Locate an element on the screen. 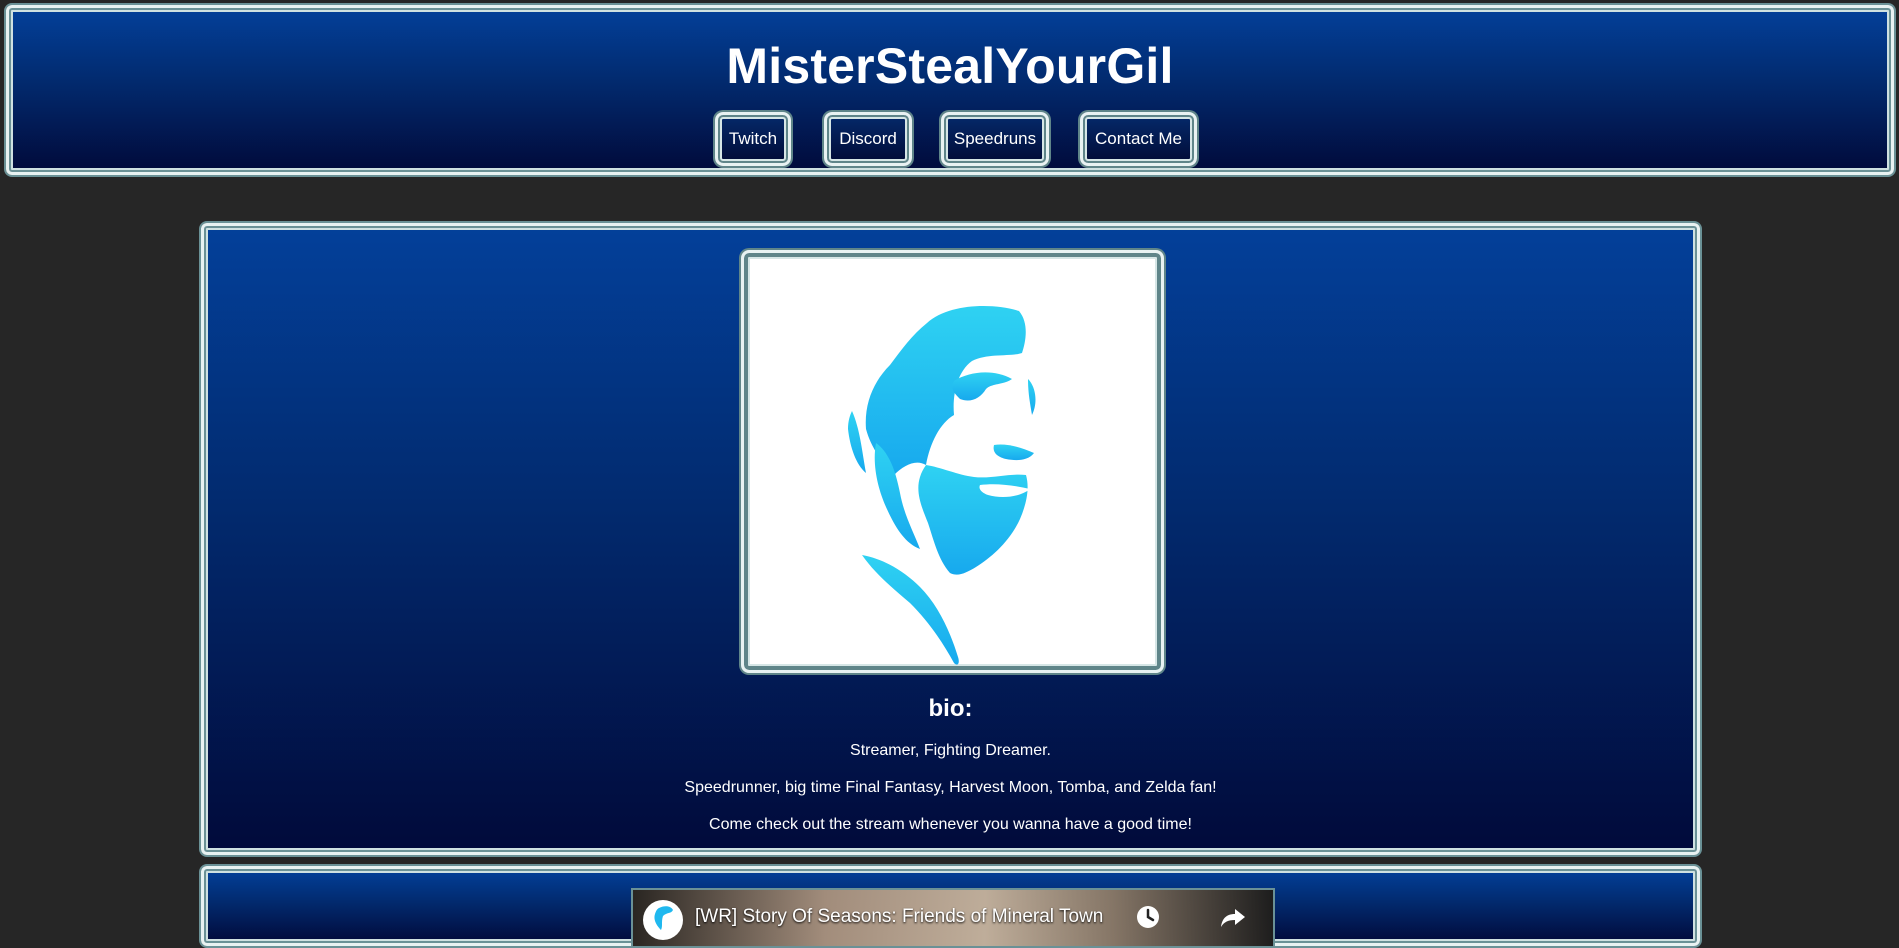 The image size is (1899, 948). profile-portrait-icon is located at coordinates (942, 485).